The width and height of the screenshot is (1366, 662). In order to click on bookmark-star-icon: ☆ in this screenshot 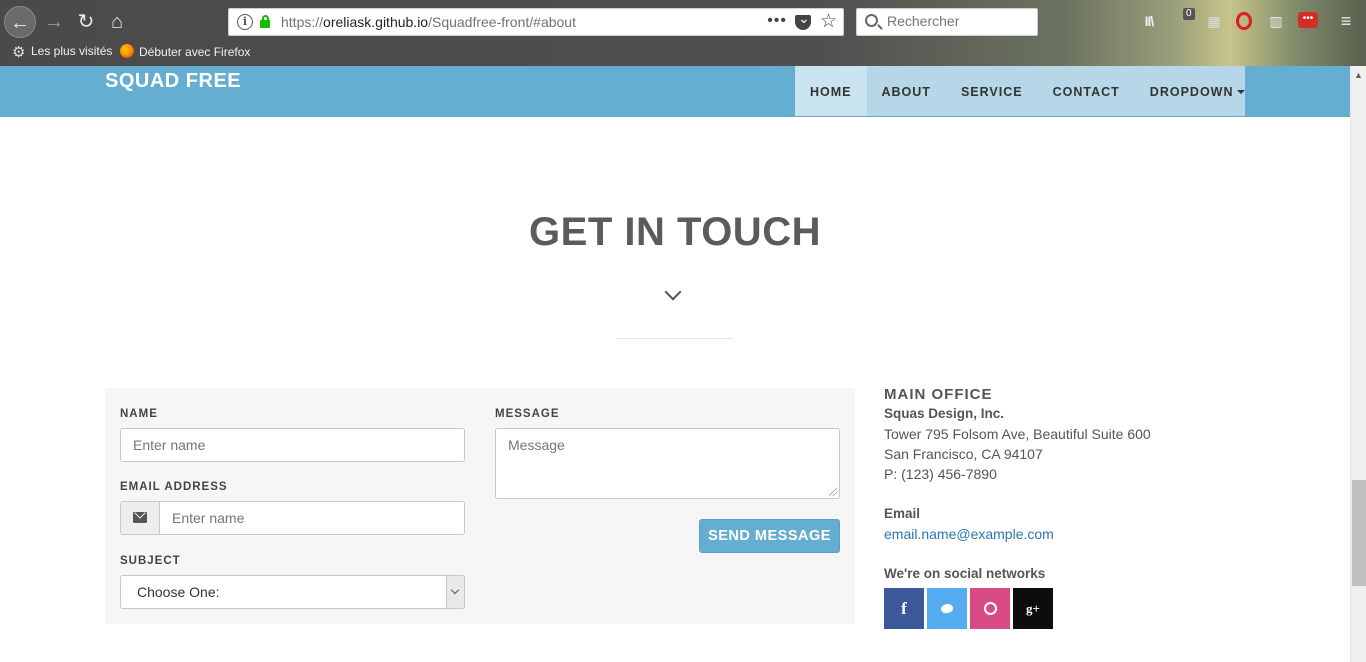, I will do `click(828, 21)`.